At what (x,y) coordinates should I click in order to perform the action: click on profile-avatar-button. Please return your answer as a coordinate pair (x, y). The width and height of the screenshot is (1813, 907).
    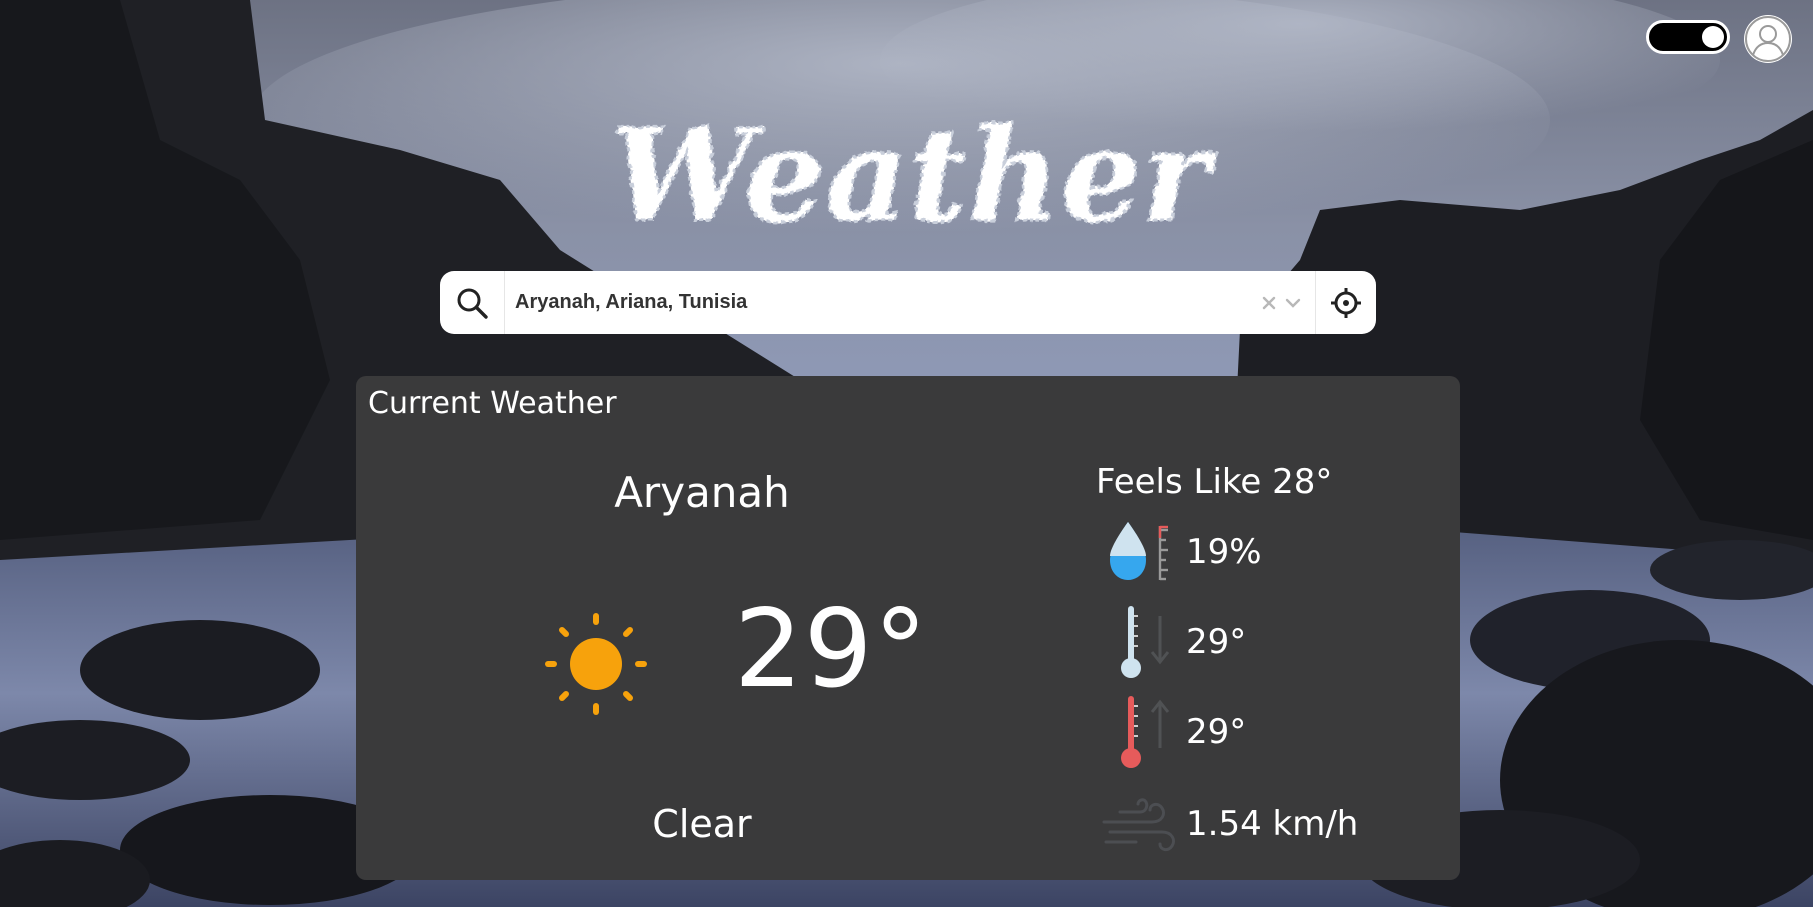
    Looking at the image, I should click on (1768, 39).